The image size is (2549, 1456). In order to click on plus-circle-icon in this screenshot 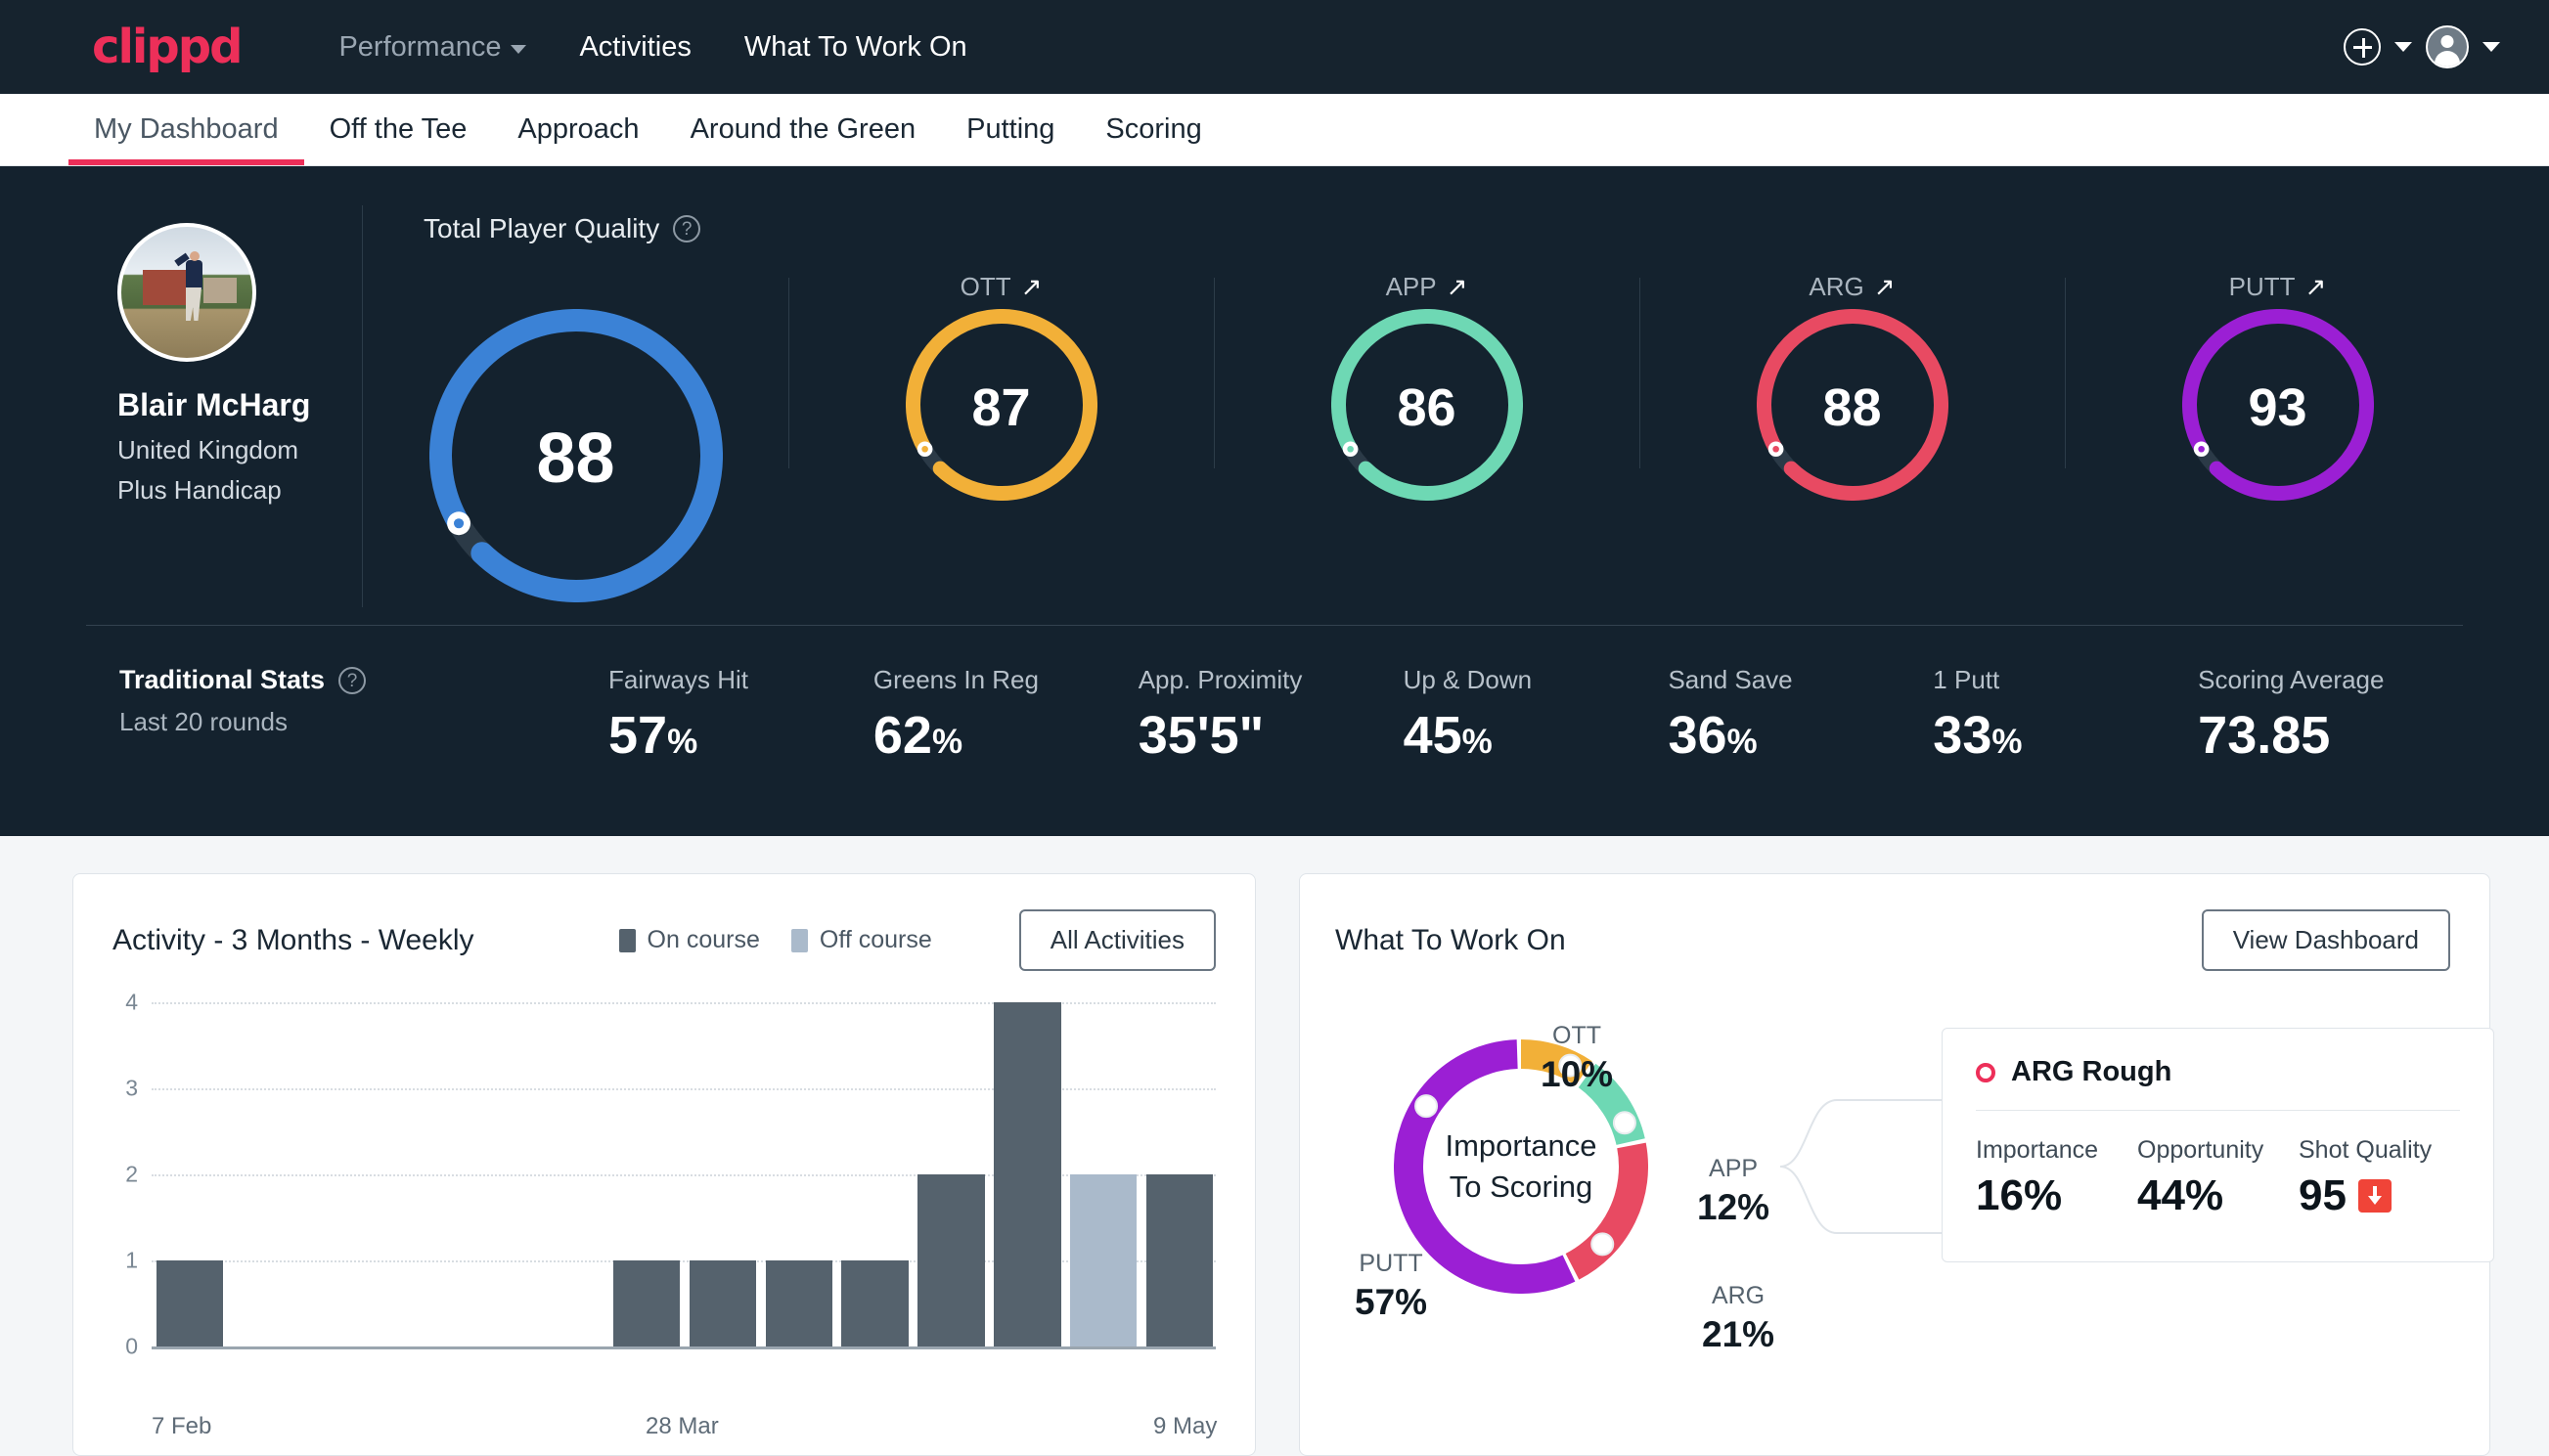, I will do `click(2363, 47)`.